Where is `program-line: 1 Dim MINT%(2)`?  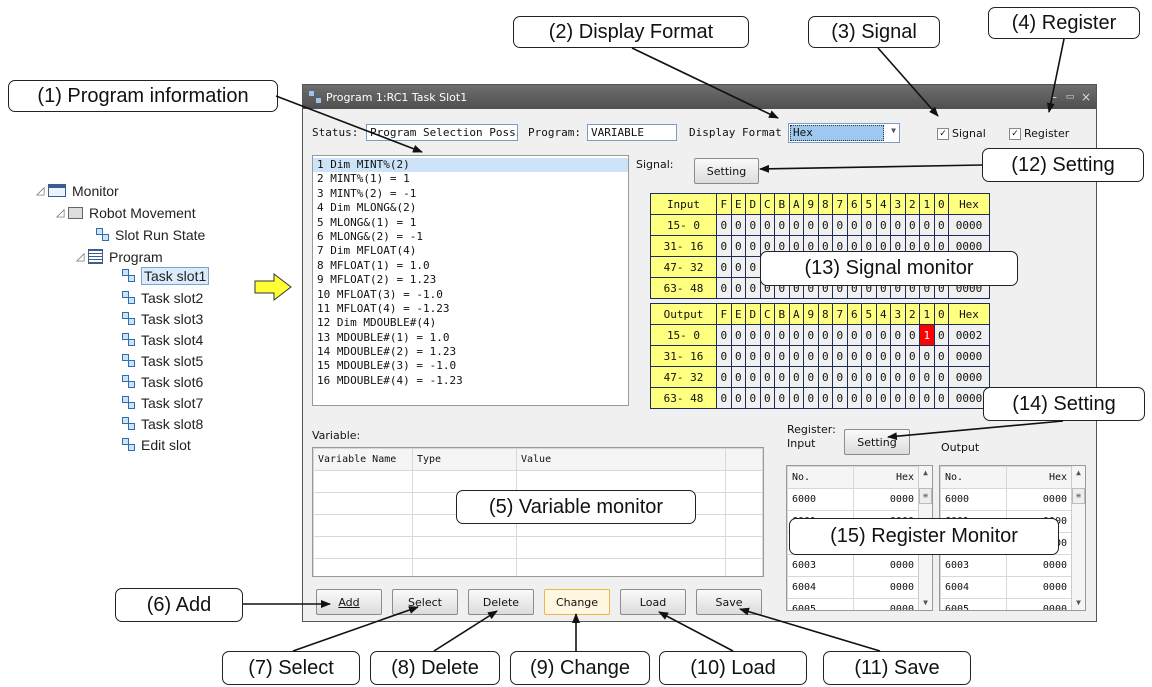
program-line: 1 Dim MINT%(2) is located at coordinates (470, 165).